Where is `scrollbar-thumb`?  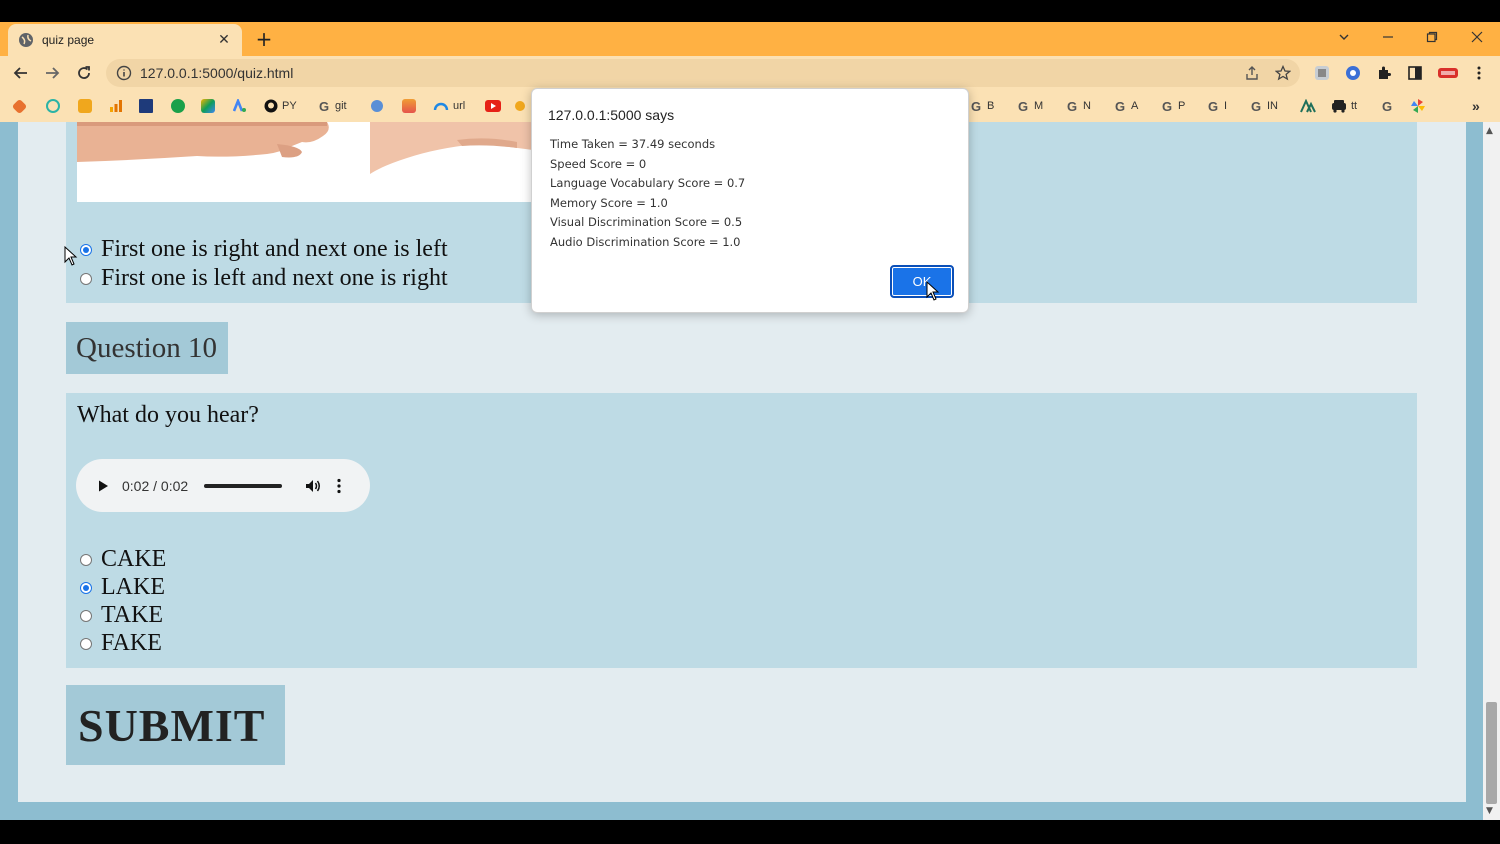
scrollbar-thumb is located at coordinates (1491, 753).